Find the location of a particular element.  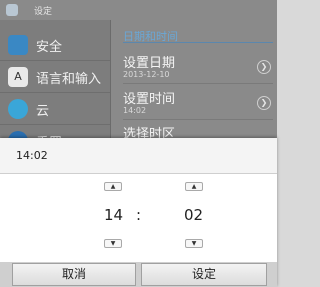

sidebar-item-cloud: 云 is located at coordinates (55, 109).